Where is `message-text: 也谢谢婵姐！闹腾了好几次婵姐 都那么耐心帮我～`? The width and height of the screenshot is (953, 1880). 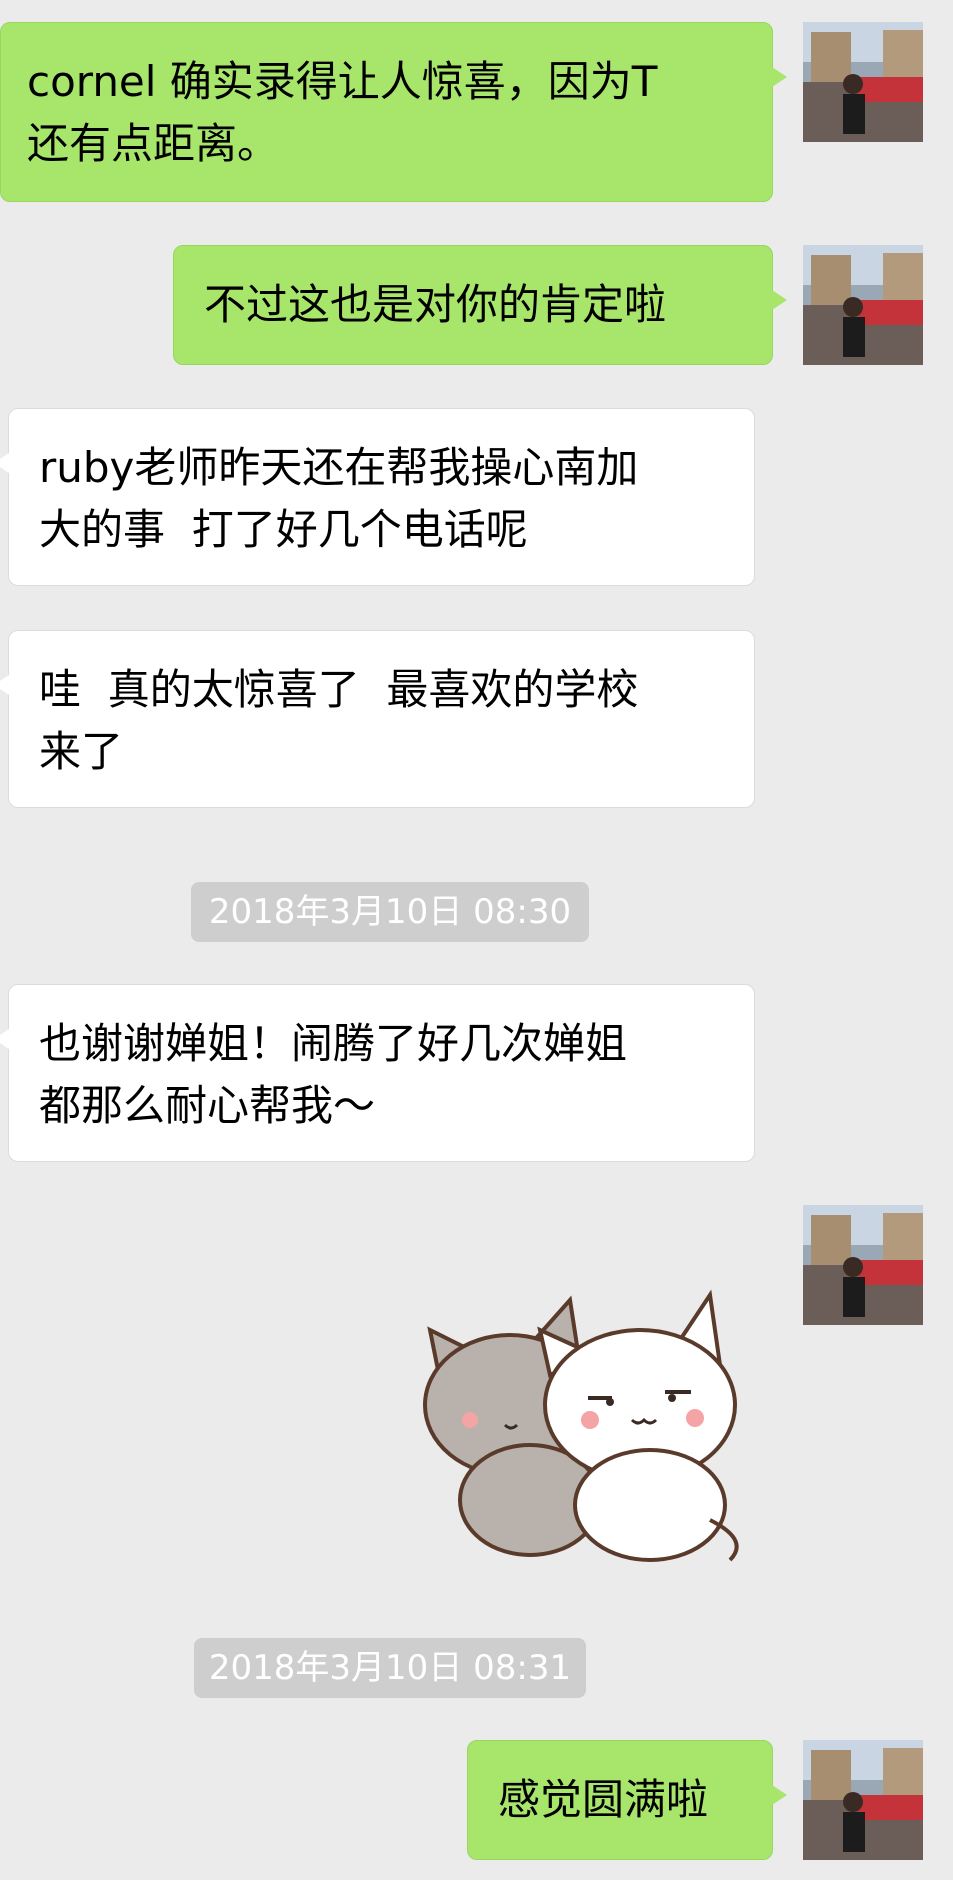 message-text: 也谢谢婵姐！闹腾了好几次婵姐 都那么耐心帮我～ is located at coordinates (333, 1074).